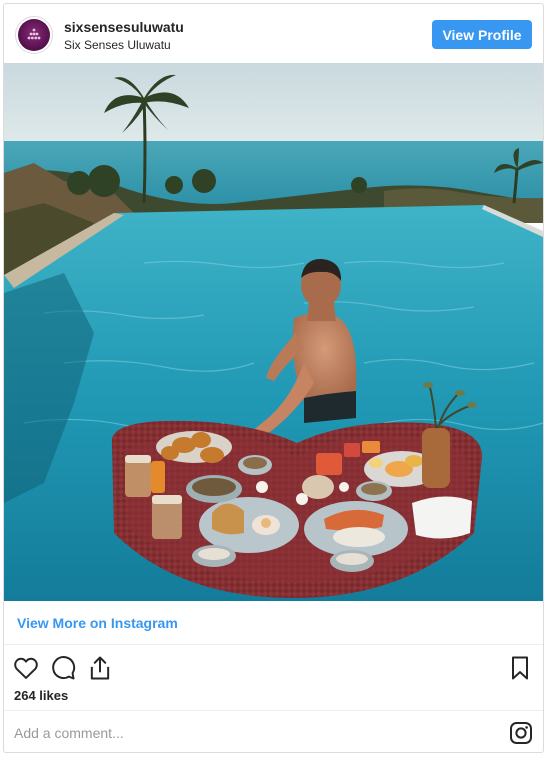 The height and width of the screenshot is (757, 547). Describe the element at coordinates (97, 623) in the screenshot. I see `view-more-on-instagram-link: View More on Instagram` at that location.